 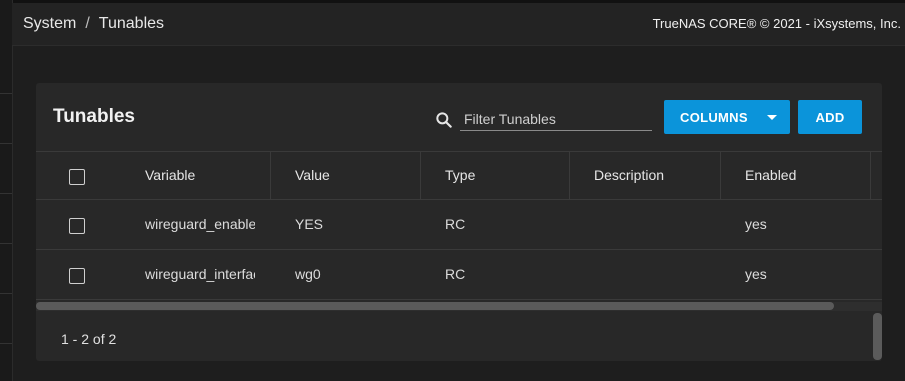 I want to click on table-row: wireguard_enable YES RC yes, so click(x=459, y=225).